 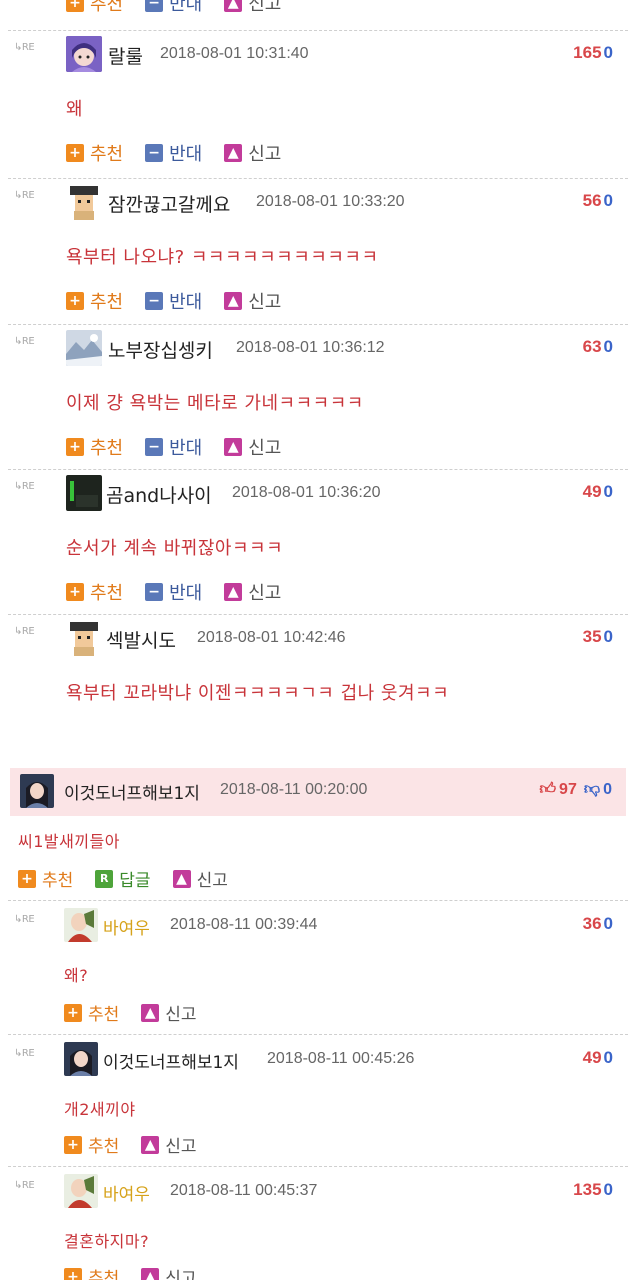 I want to click on upvote-count: 97, so click(x=568, y=789).